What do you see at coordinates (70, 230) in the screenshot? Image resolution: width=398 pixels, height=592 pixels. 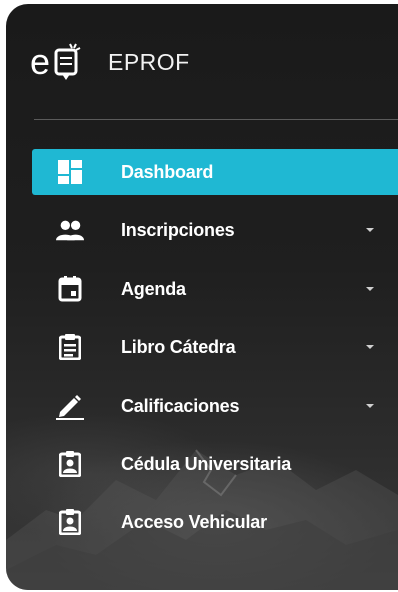 I see `people-icon` at bounding box center [70, 230].